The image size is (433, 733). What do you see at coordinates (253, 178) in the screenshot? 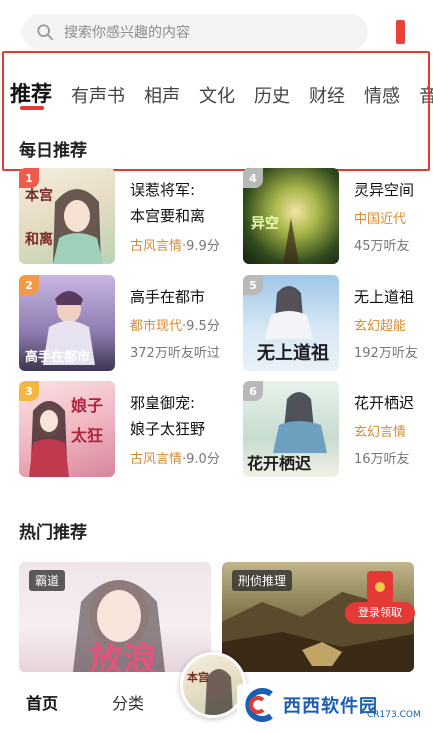
I see `rank-badge: 4` at bounding box center [253, 178].